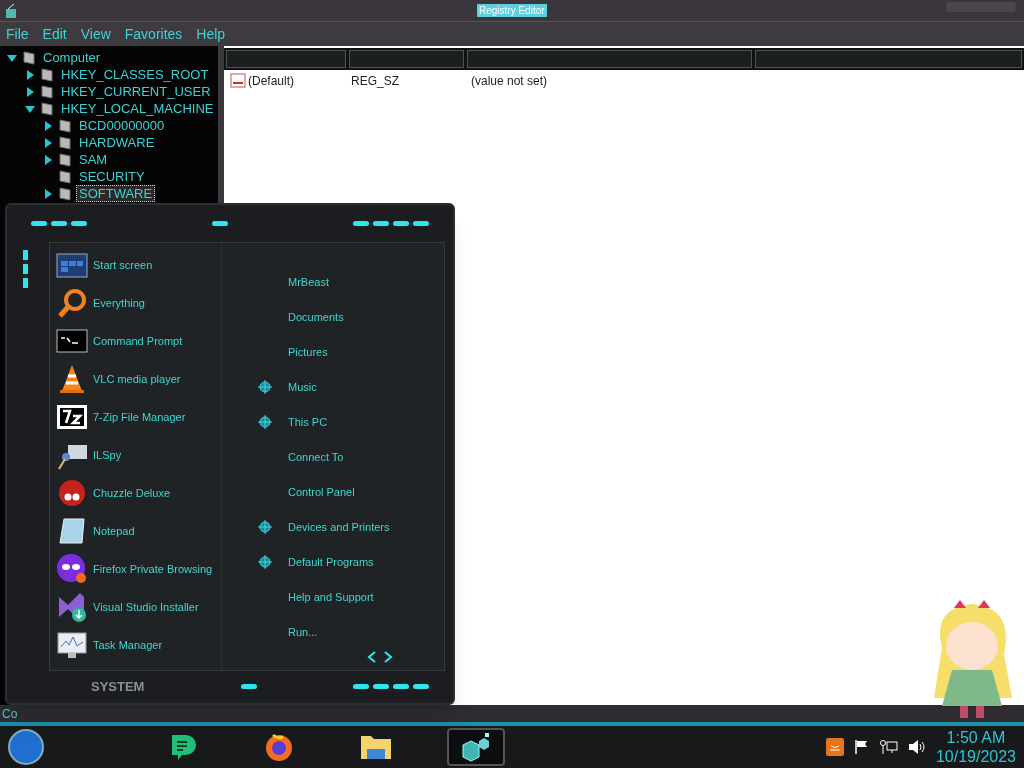 This screenshot has width=1024, height=768. What do you see at coordinates (10, 714) in the screenshot?
I see `status-text: Co` at bounding box center [10, 714].